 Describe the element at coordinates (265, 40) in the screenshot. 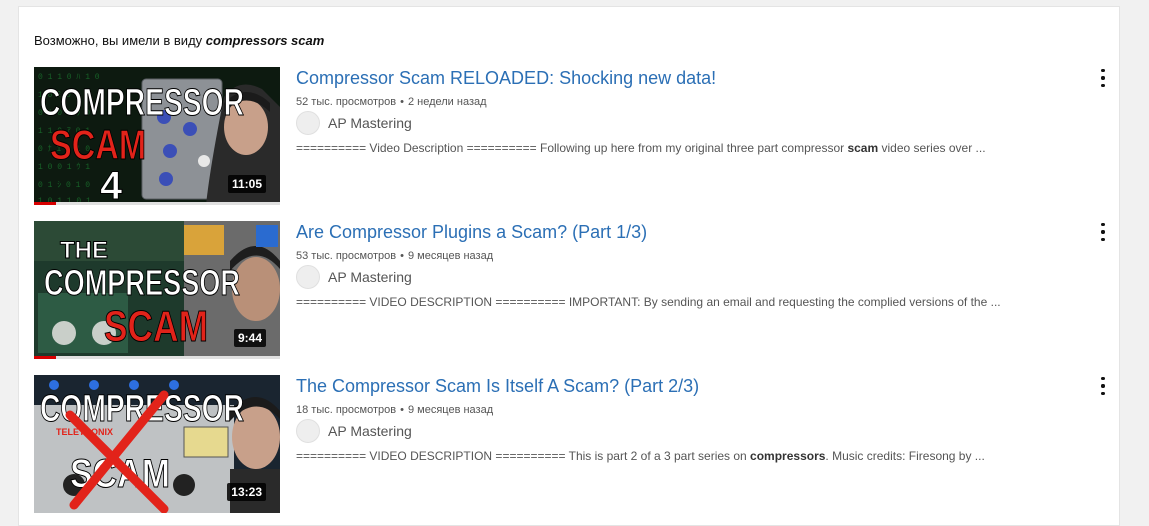

I see `did-you-mean-query-link: compressors scam` at that location.